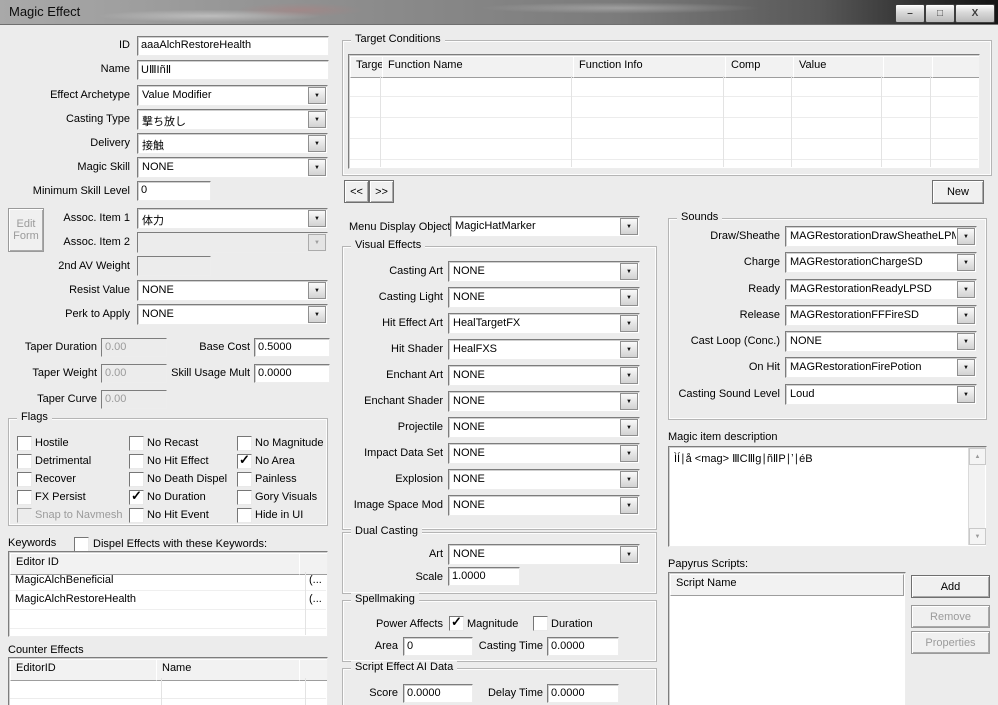 The image size is (998, 705). Describe the element at coordinates (544, 427) in the screenshot. I see `projectile-select: NONE ▼` at that location.